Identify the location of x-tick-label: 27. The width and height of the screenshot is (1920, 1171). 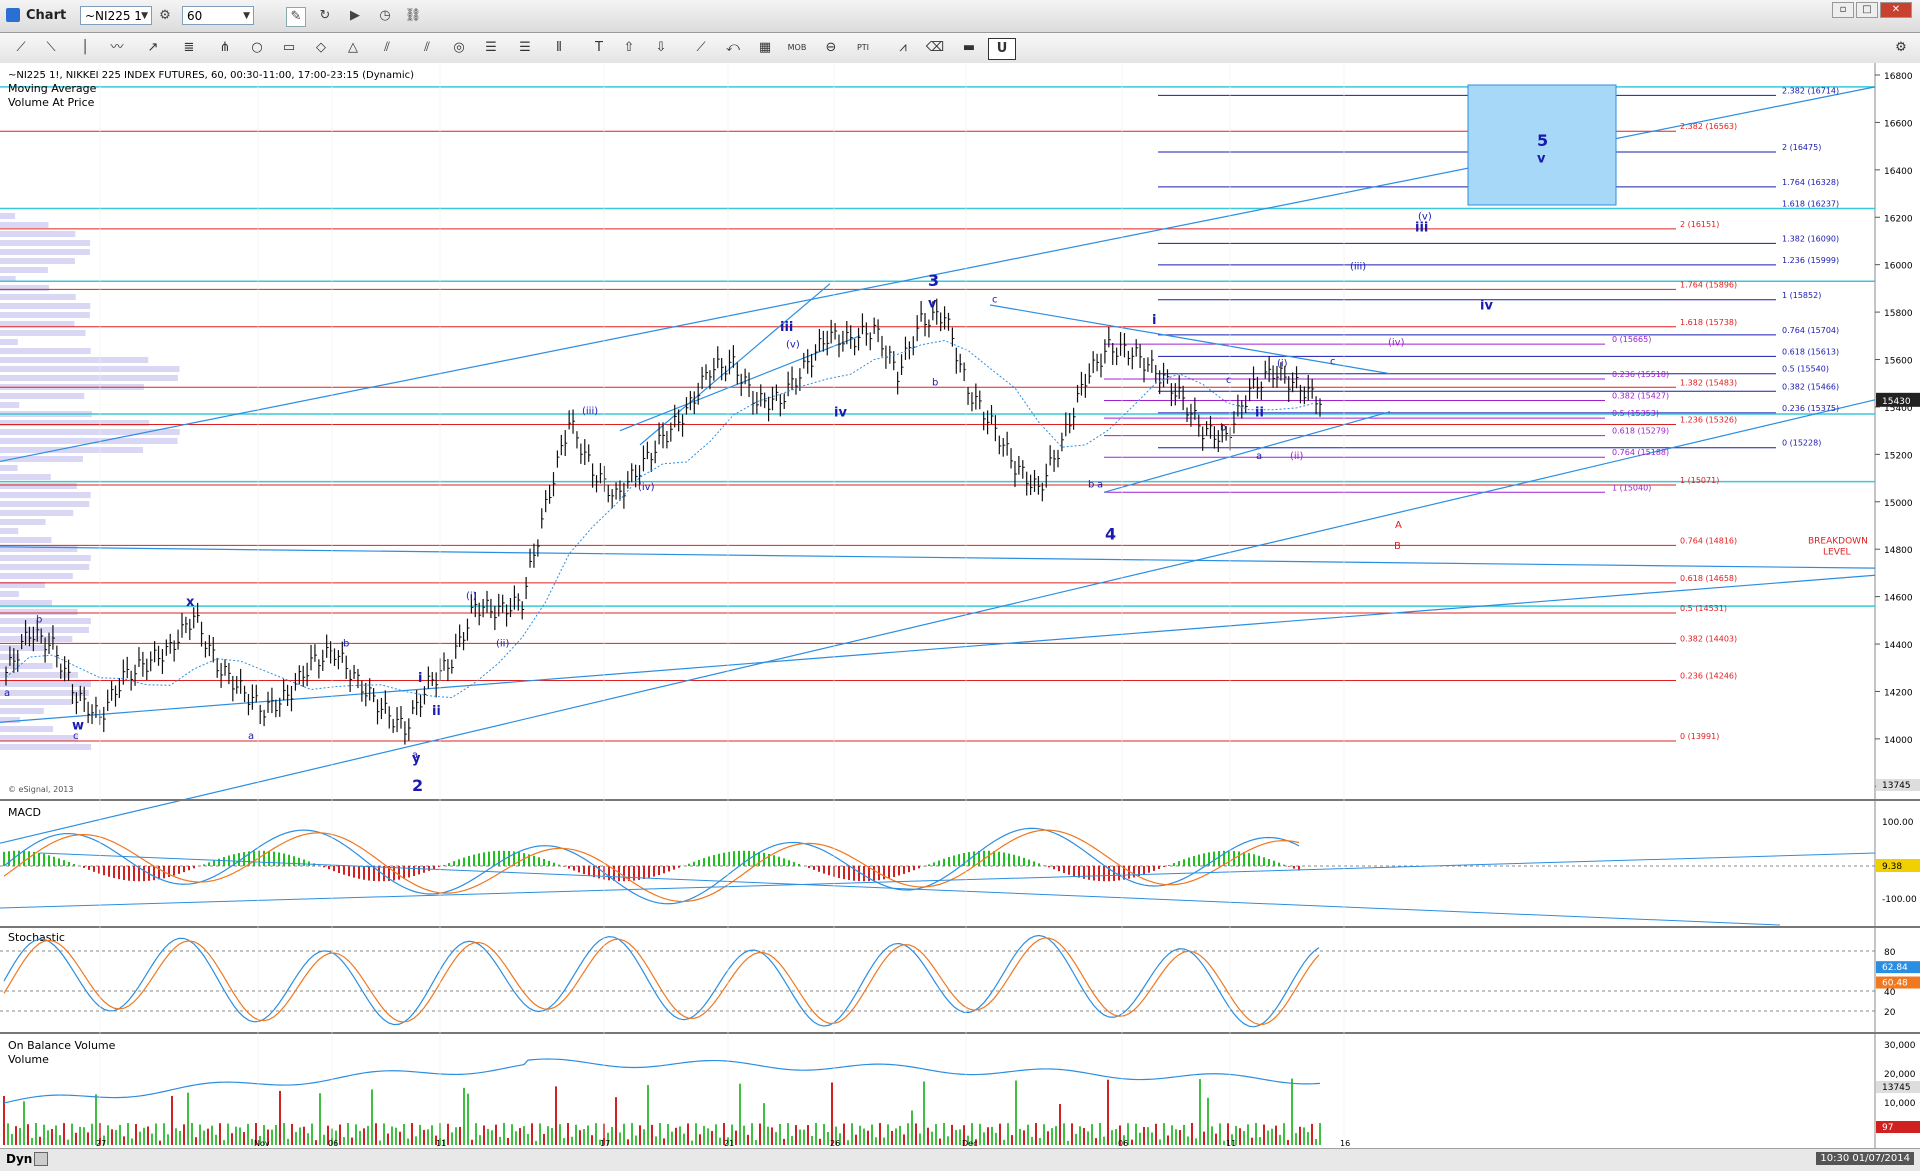
(101, 1143).